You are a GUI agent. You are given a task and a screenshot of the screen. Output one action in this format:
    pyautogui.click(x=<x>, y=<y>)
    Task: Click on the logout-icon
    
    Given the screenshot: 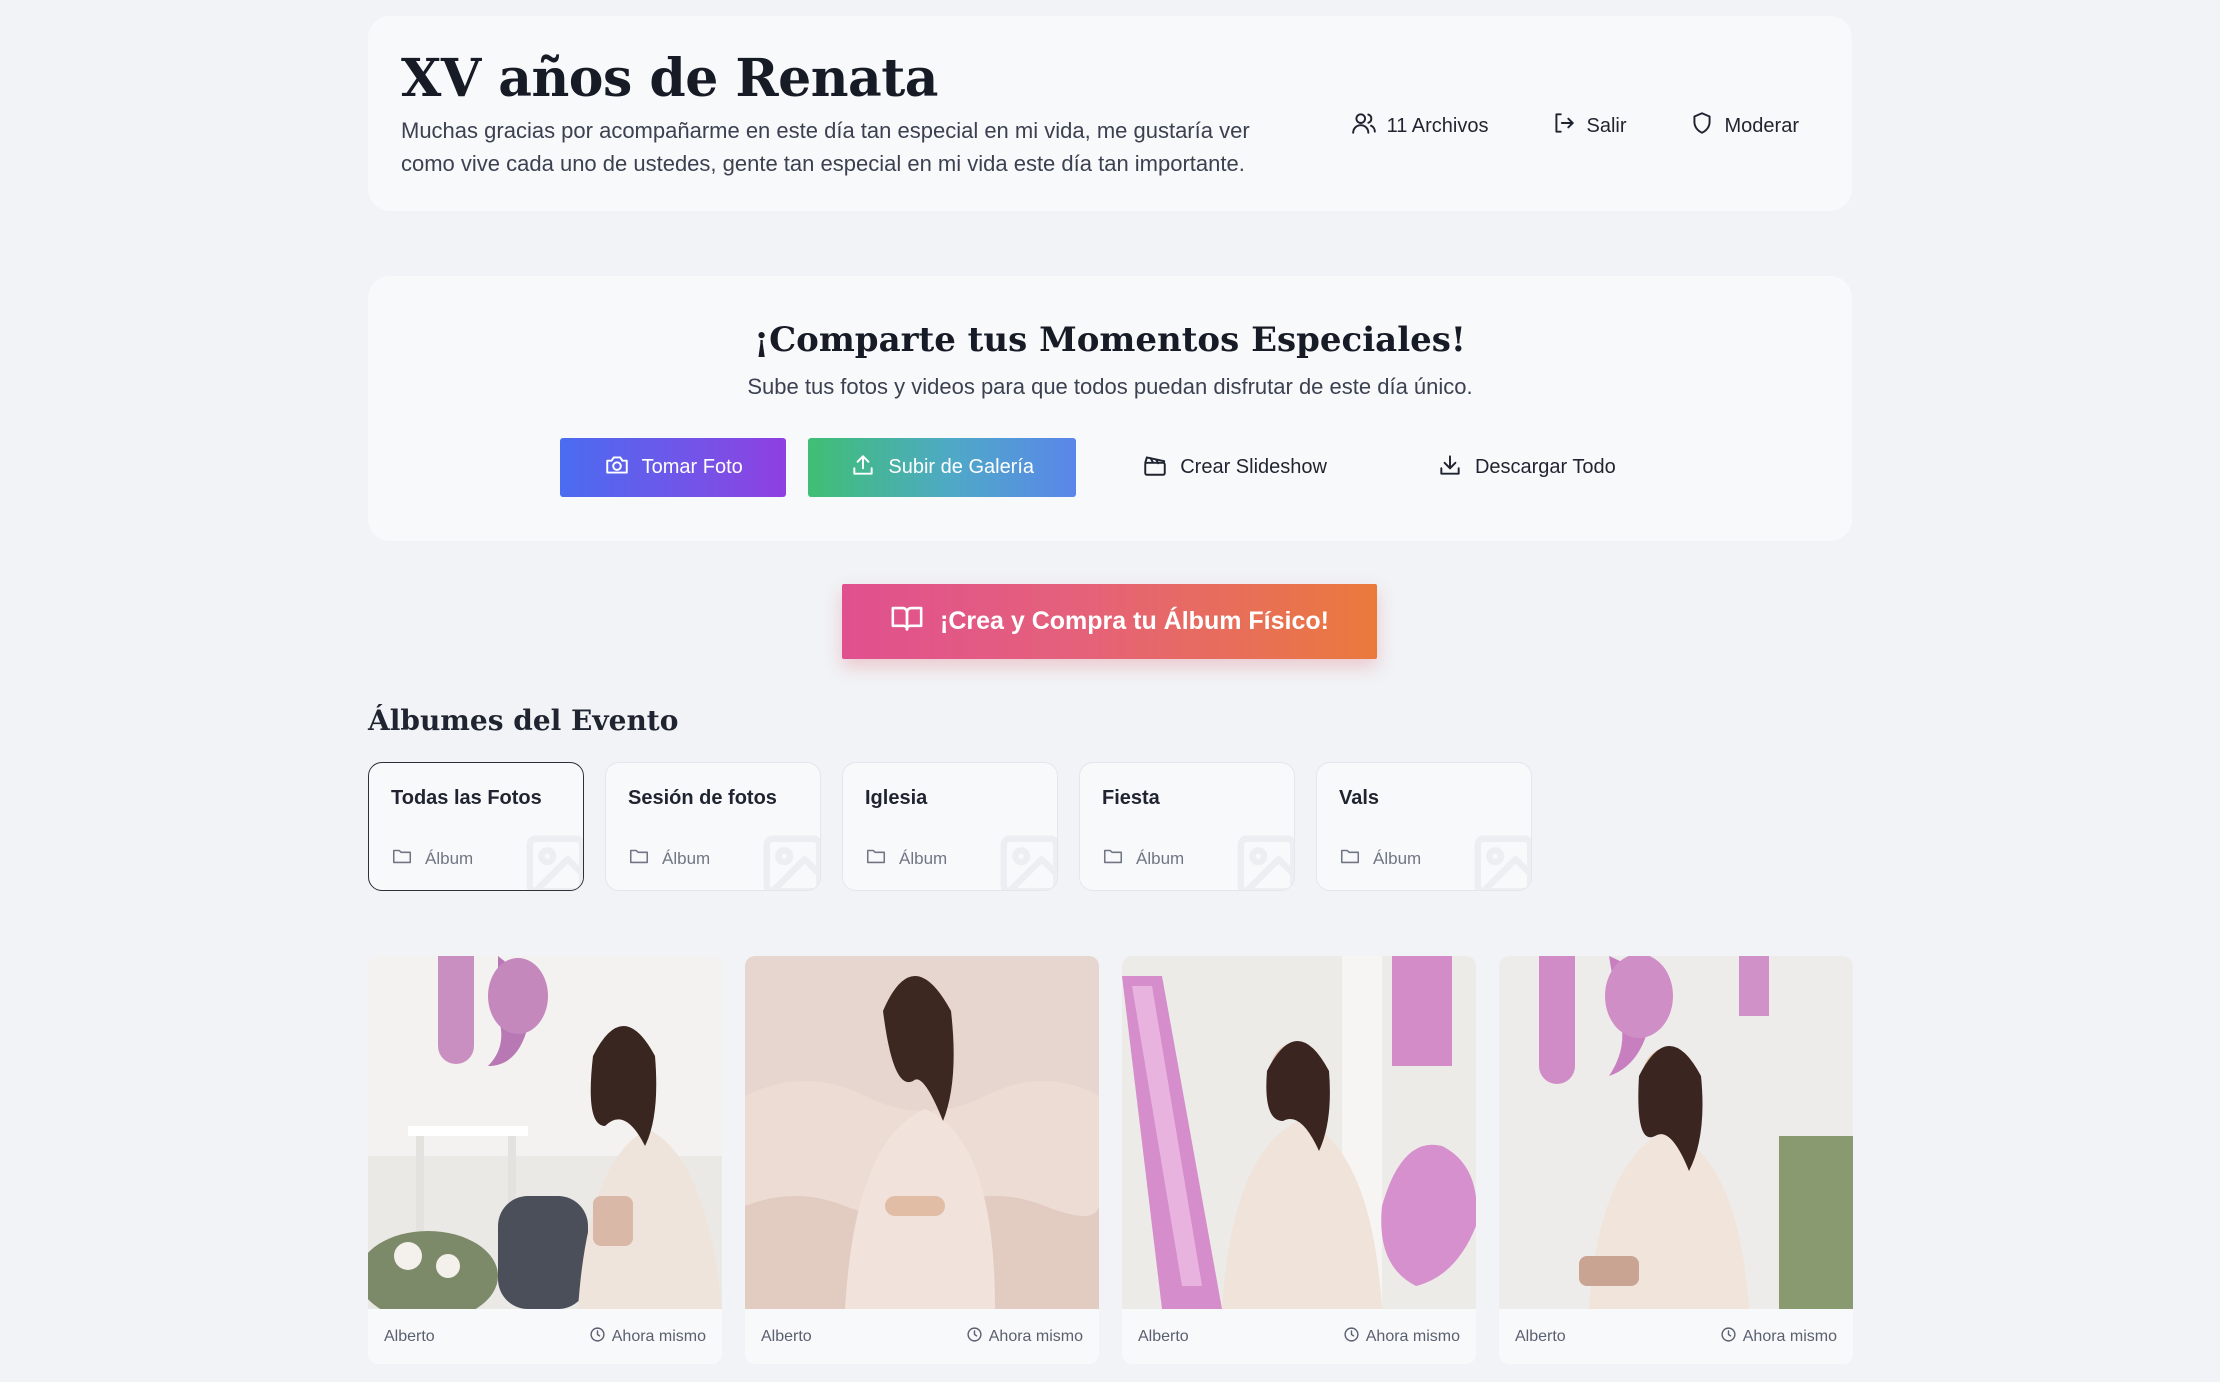 What is the action you would take?
    pyautogui.click(x=1564, y=126)
    